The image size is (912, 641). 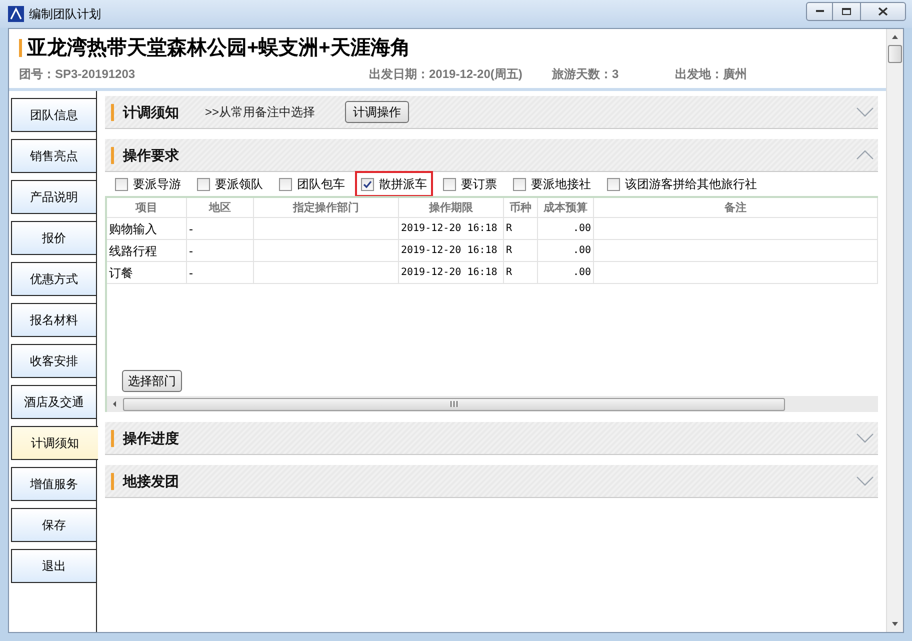 I want to click on tour-title: 亚龙湾热带天堂森林公园+蜈支洲+天涯海角, so click(x=218, y=48).